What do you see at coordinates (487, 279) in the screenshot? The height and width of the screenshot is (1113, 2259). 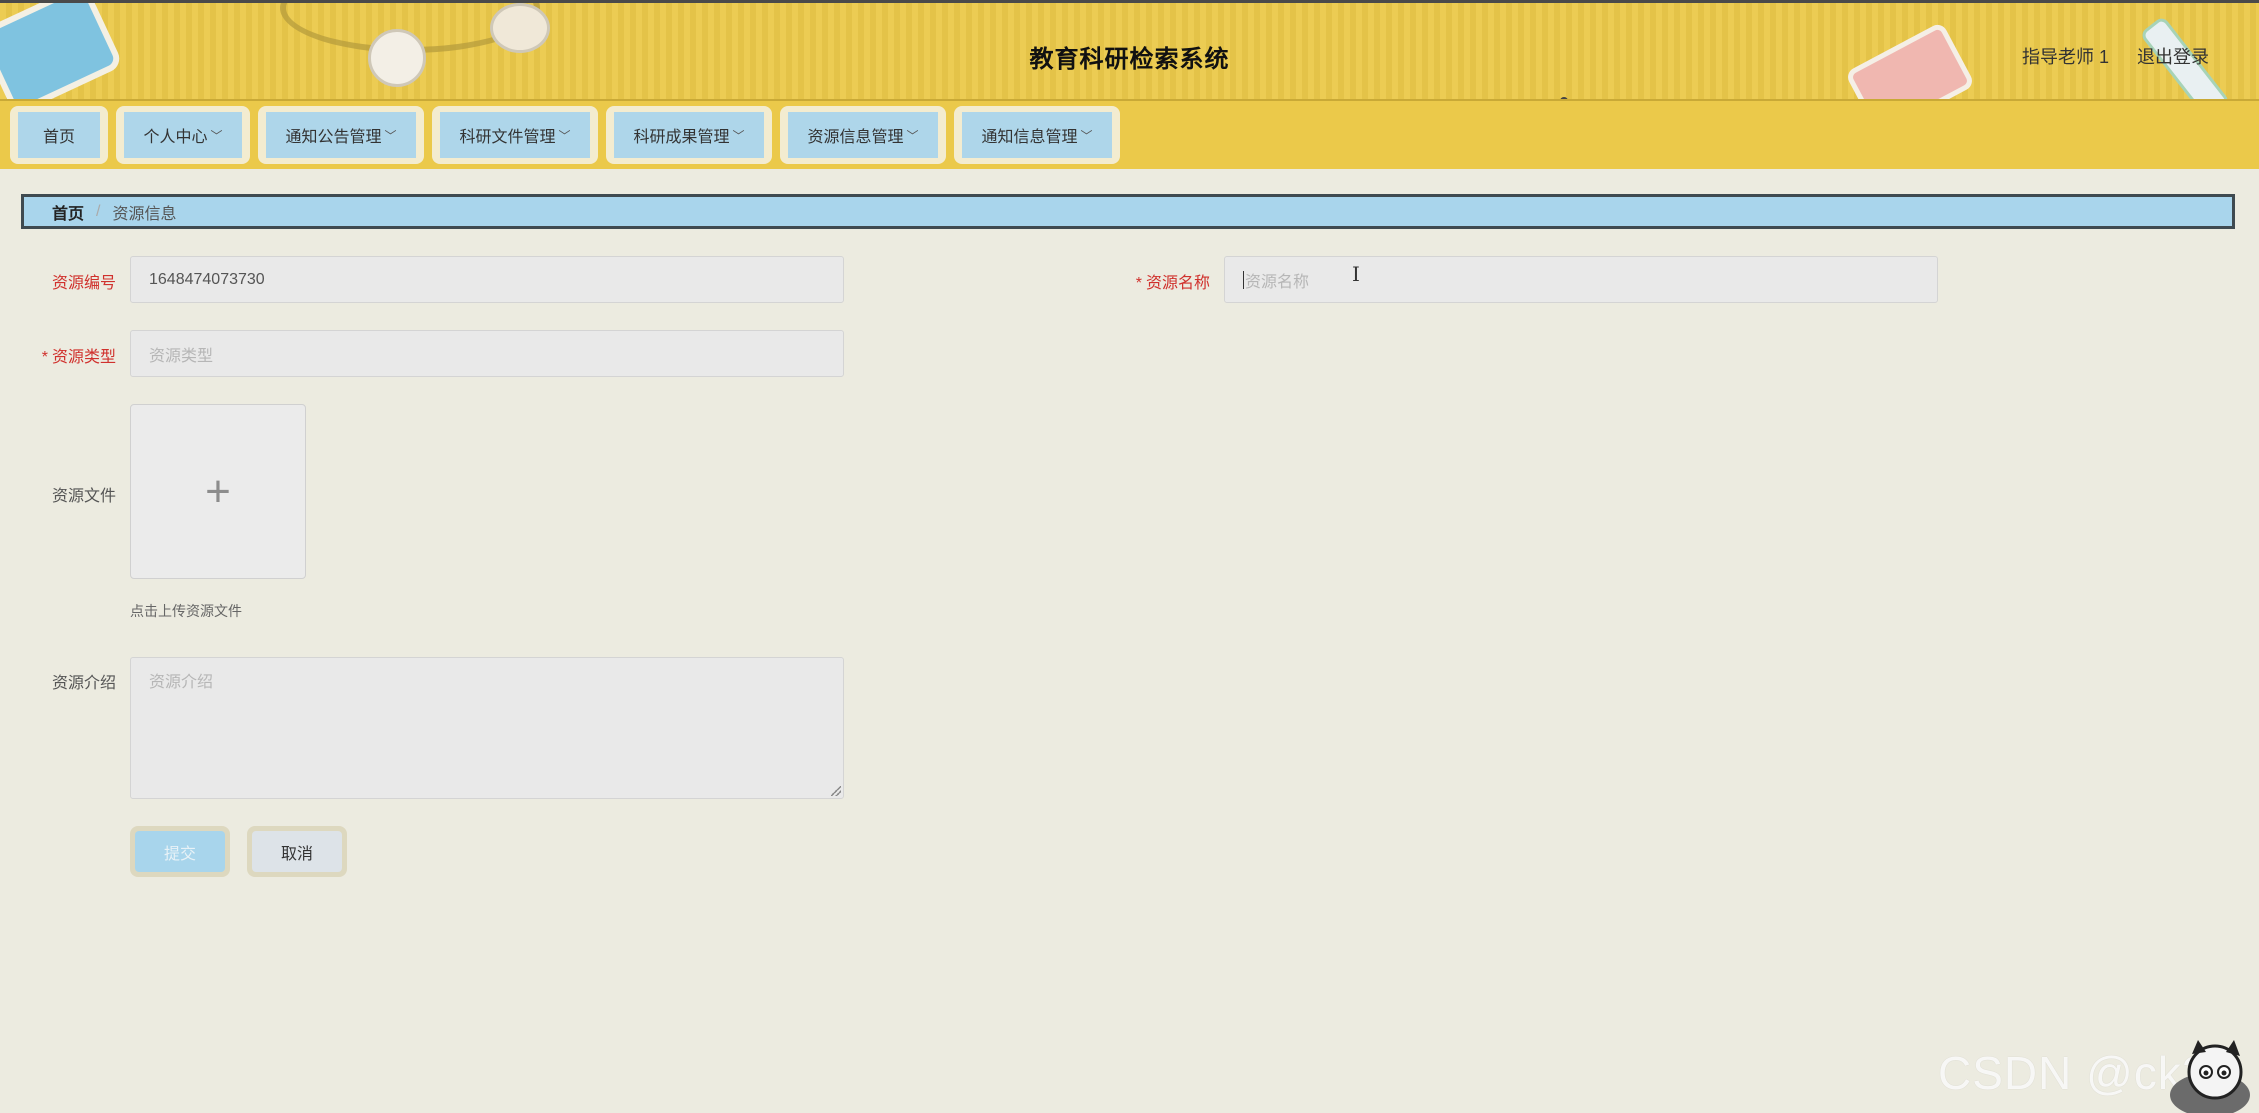 I see `resource-no-input: 1648474073730` at bounding box center [487, 279].